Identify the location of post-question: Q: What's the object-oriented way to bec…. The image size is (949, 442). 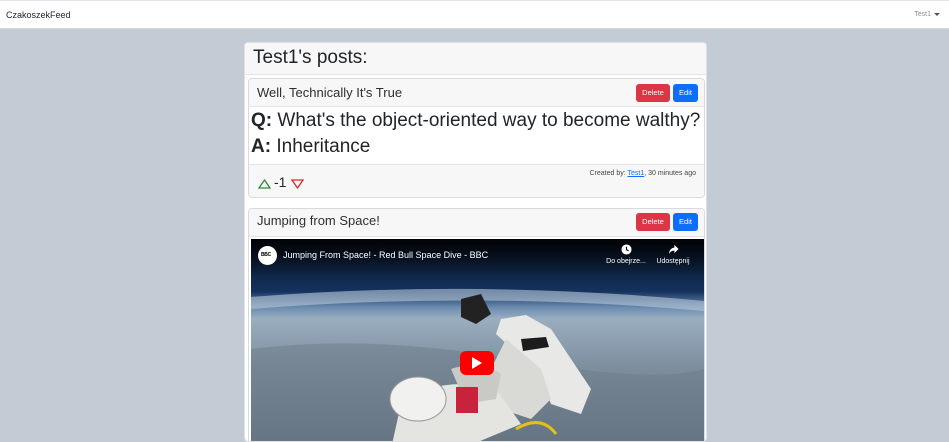
(475, 121).